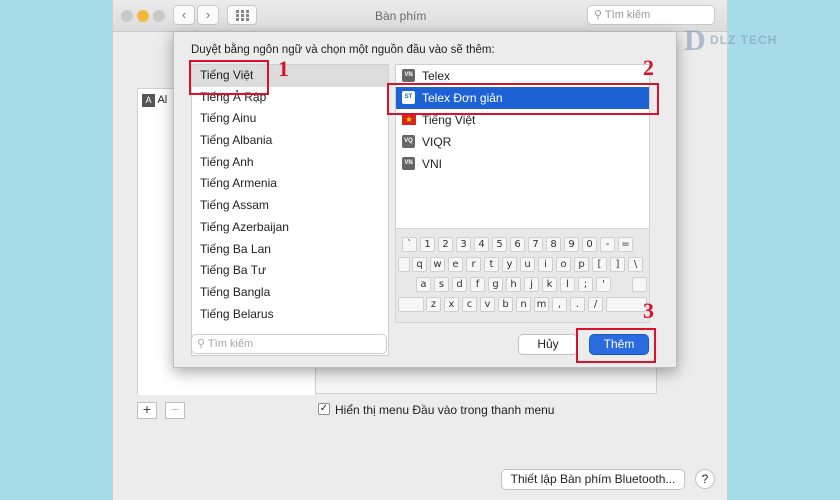 This screenshot has height=500, width=840. What do you see at coordinates (290, 250) in the screenshot?
I see `language-item: Tiếng Ba Lan` at bounding box center [290, 250].